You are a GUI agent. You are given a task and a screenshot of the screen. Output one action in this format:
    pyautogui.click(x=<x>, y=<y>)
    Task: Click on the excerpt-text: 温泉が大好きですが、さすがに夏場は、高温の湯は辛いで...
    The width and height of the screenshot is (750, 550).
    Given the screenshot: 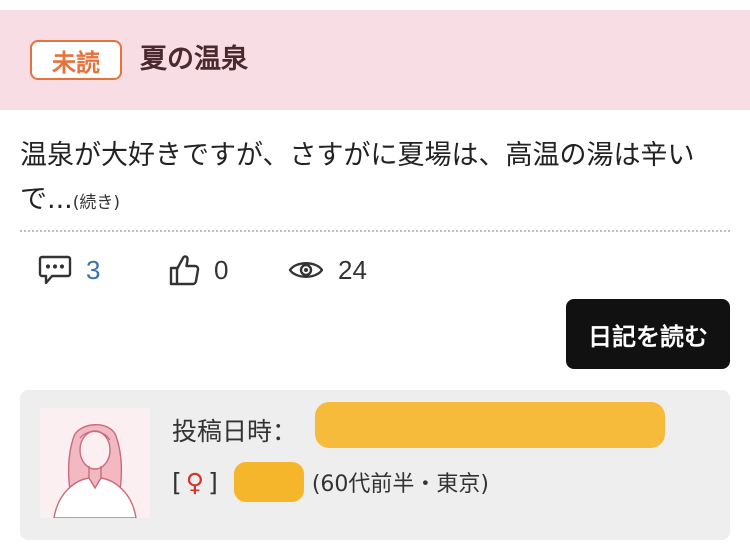 What is the action you would take?
    pyautogui.click(x=357, y=177)
    